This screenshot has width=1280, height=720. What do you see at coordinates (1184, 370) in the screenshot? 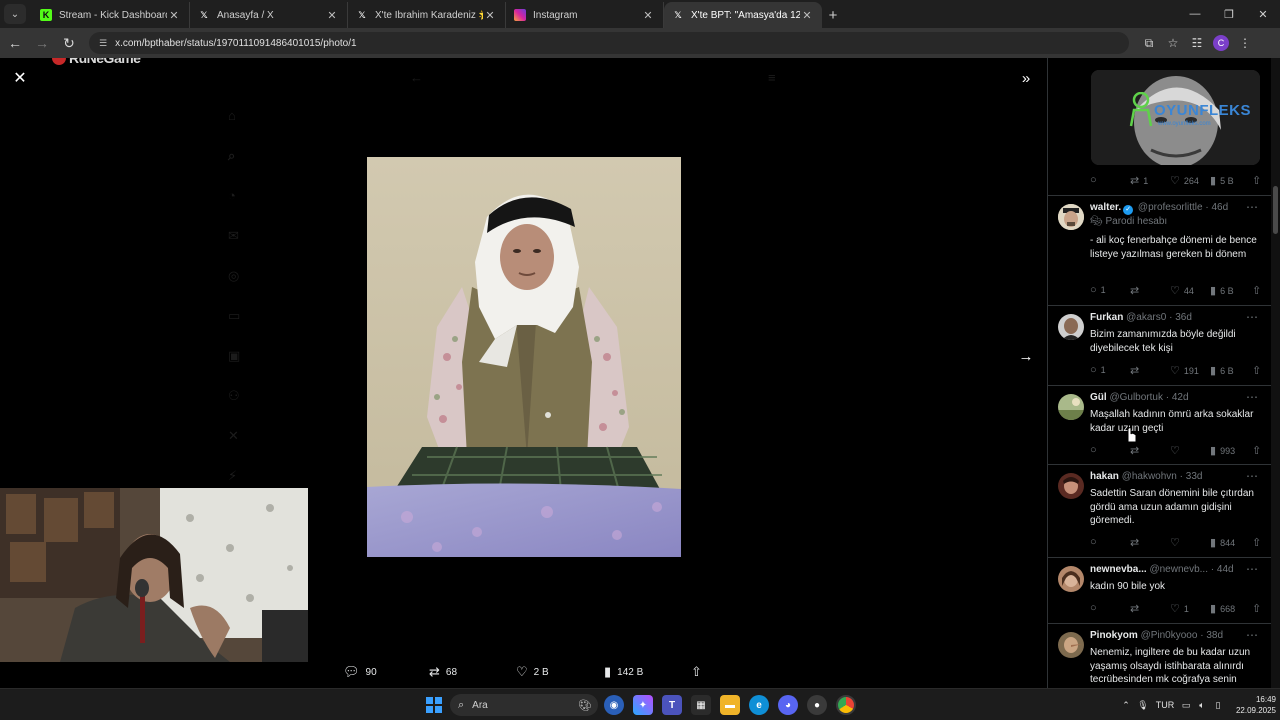
I see `like-action: ♡ 191` at bounding box center [1184, 370].